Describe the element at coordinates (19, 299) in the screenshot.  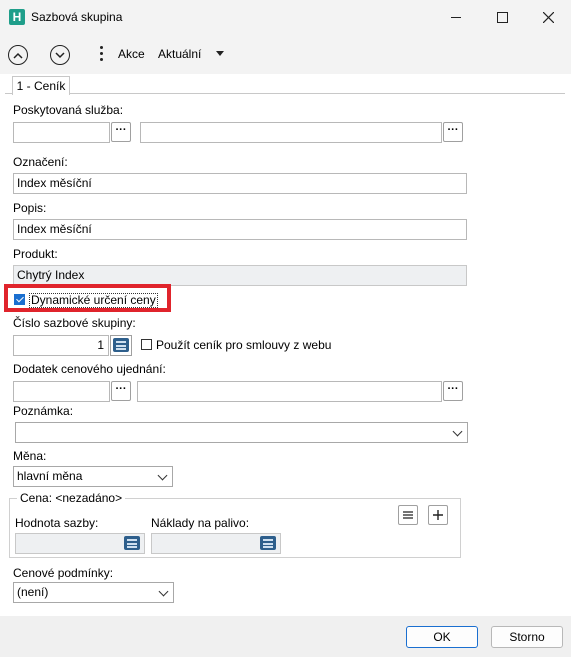
I see `dynamicke-urceni-checkbox` at that location.